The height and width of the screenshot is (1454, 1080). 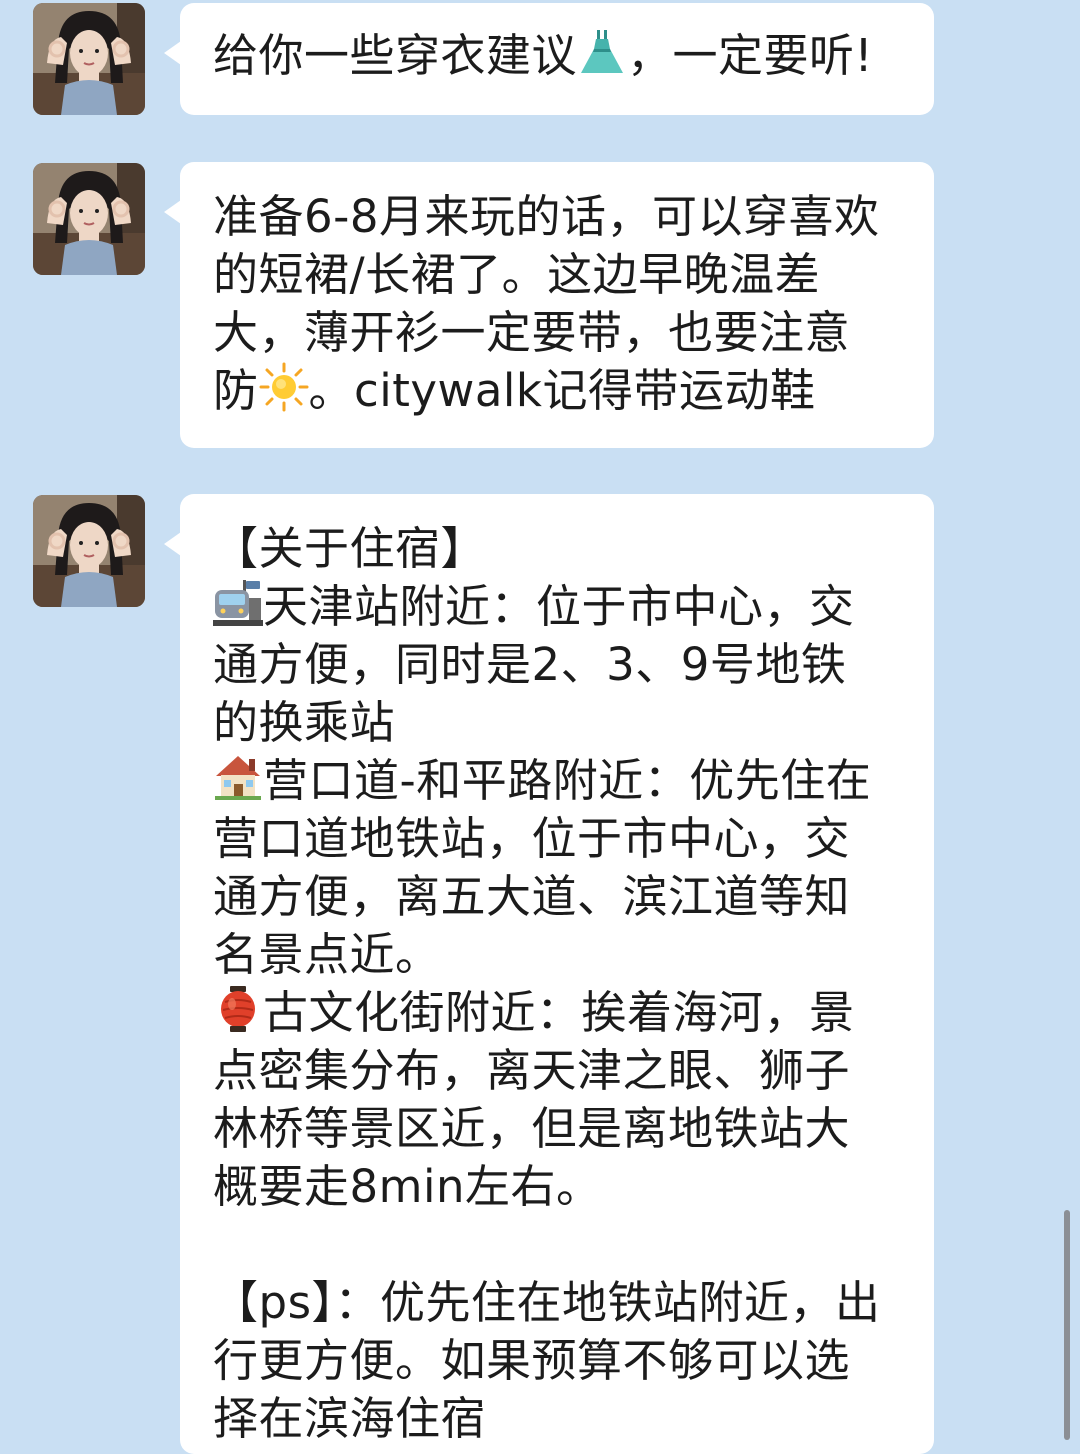 What do you see at coordinates (407, 1186) in the screenshot?
I see `message-line: 概要走8min左右。` at bounding box center [407, 1186].